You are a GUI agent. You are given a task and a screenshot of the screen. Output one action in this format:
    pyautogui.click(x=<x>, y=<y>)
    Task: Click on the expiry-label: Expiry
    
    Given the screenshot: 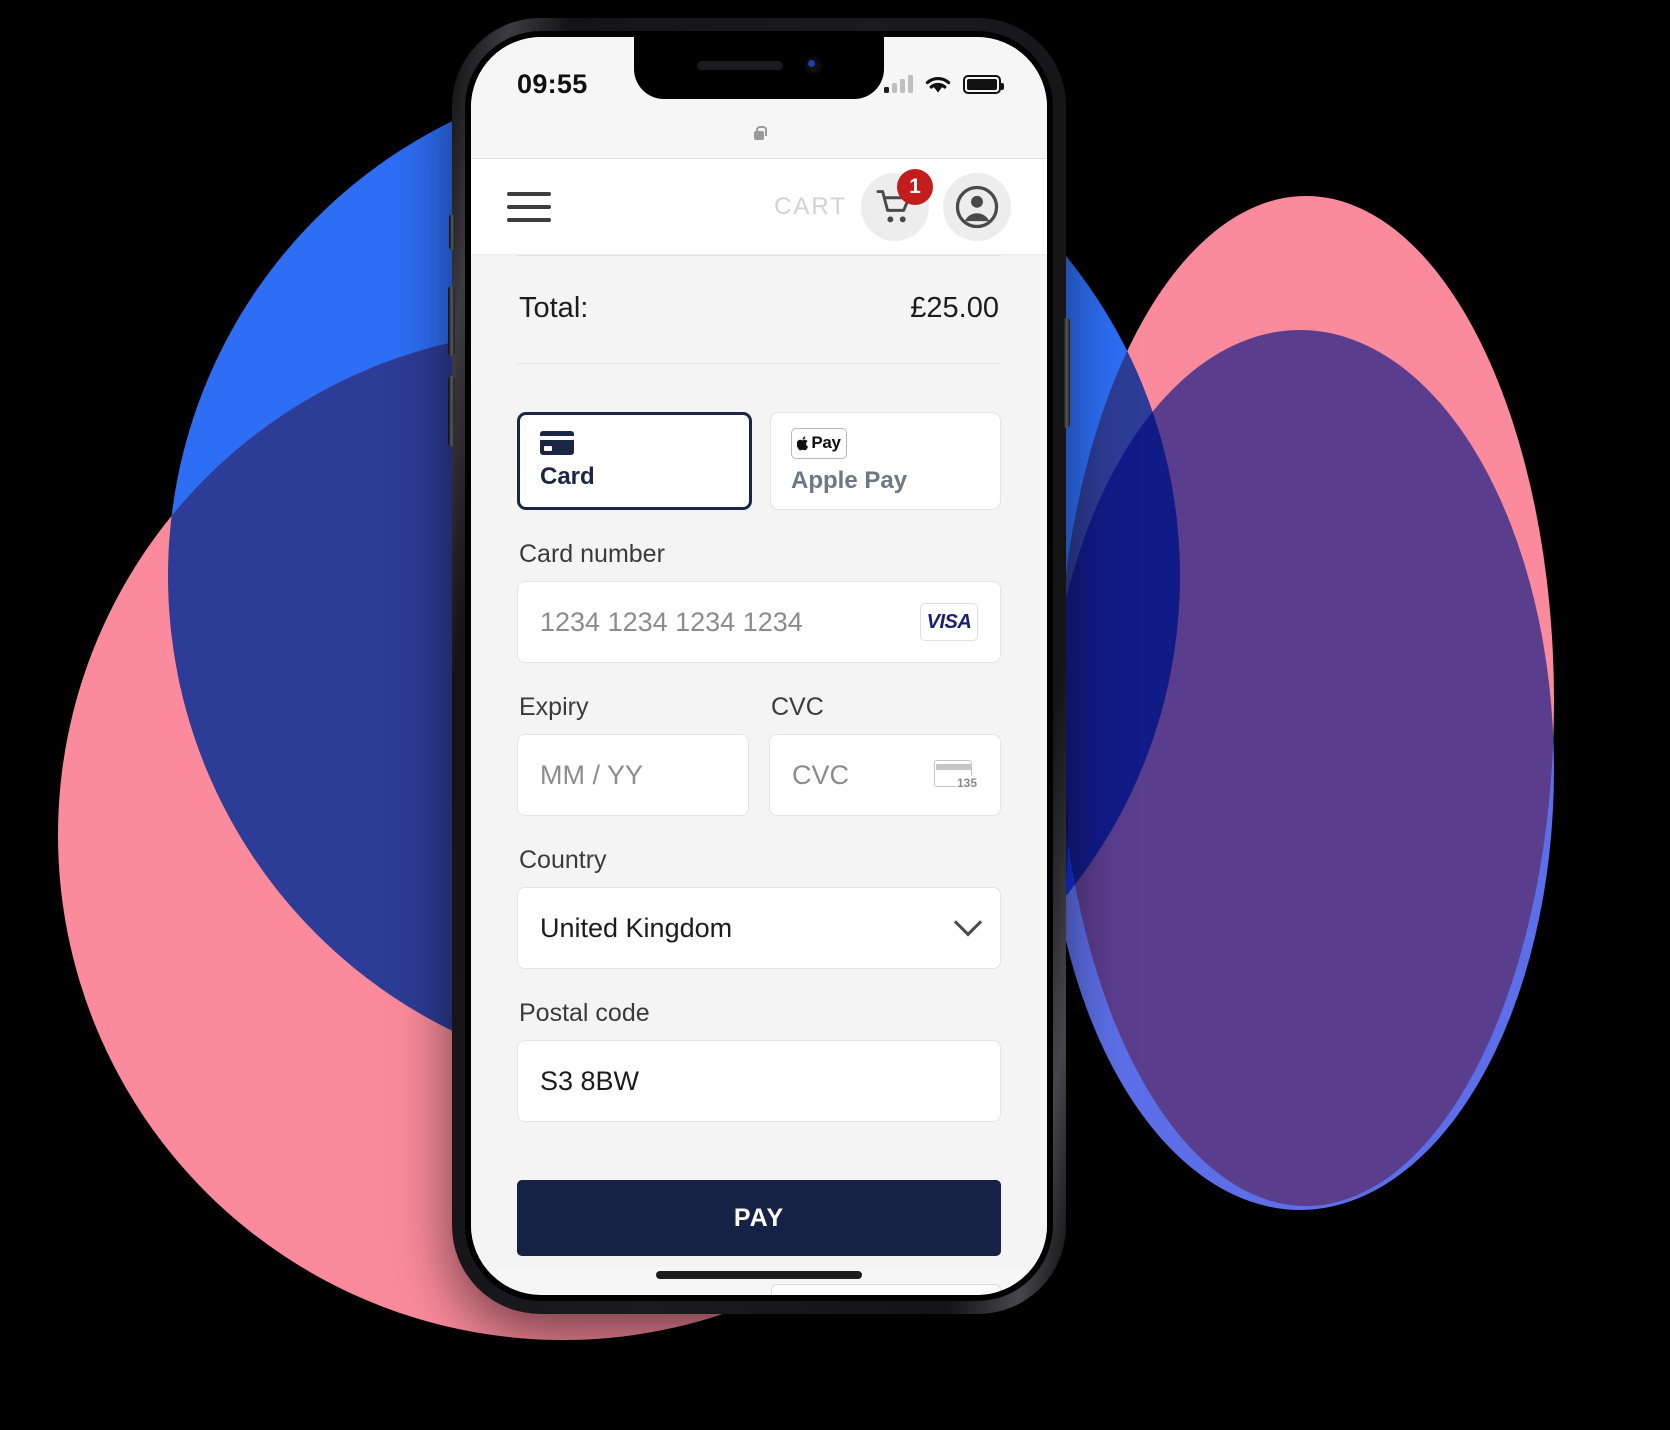 What is the action you would take?
    pyautogui.click(x=554, y=707)
    